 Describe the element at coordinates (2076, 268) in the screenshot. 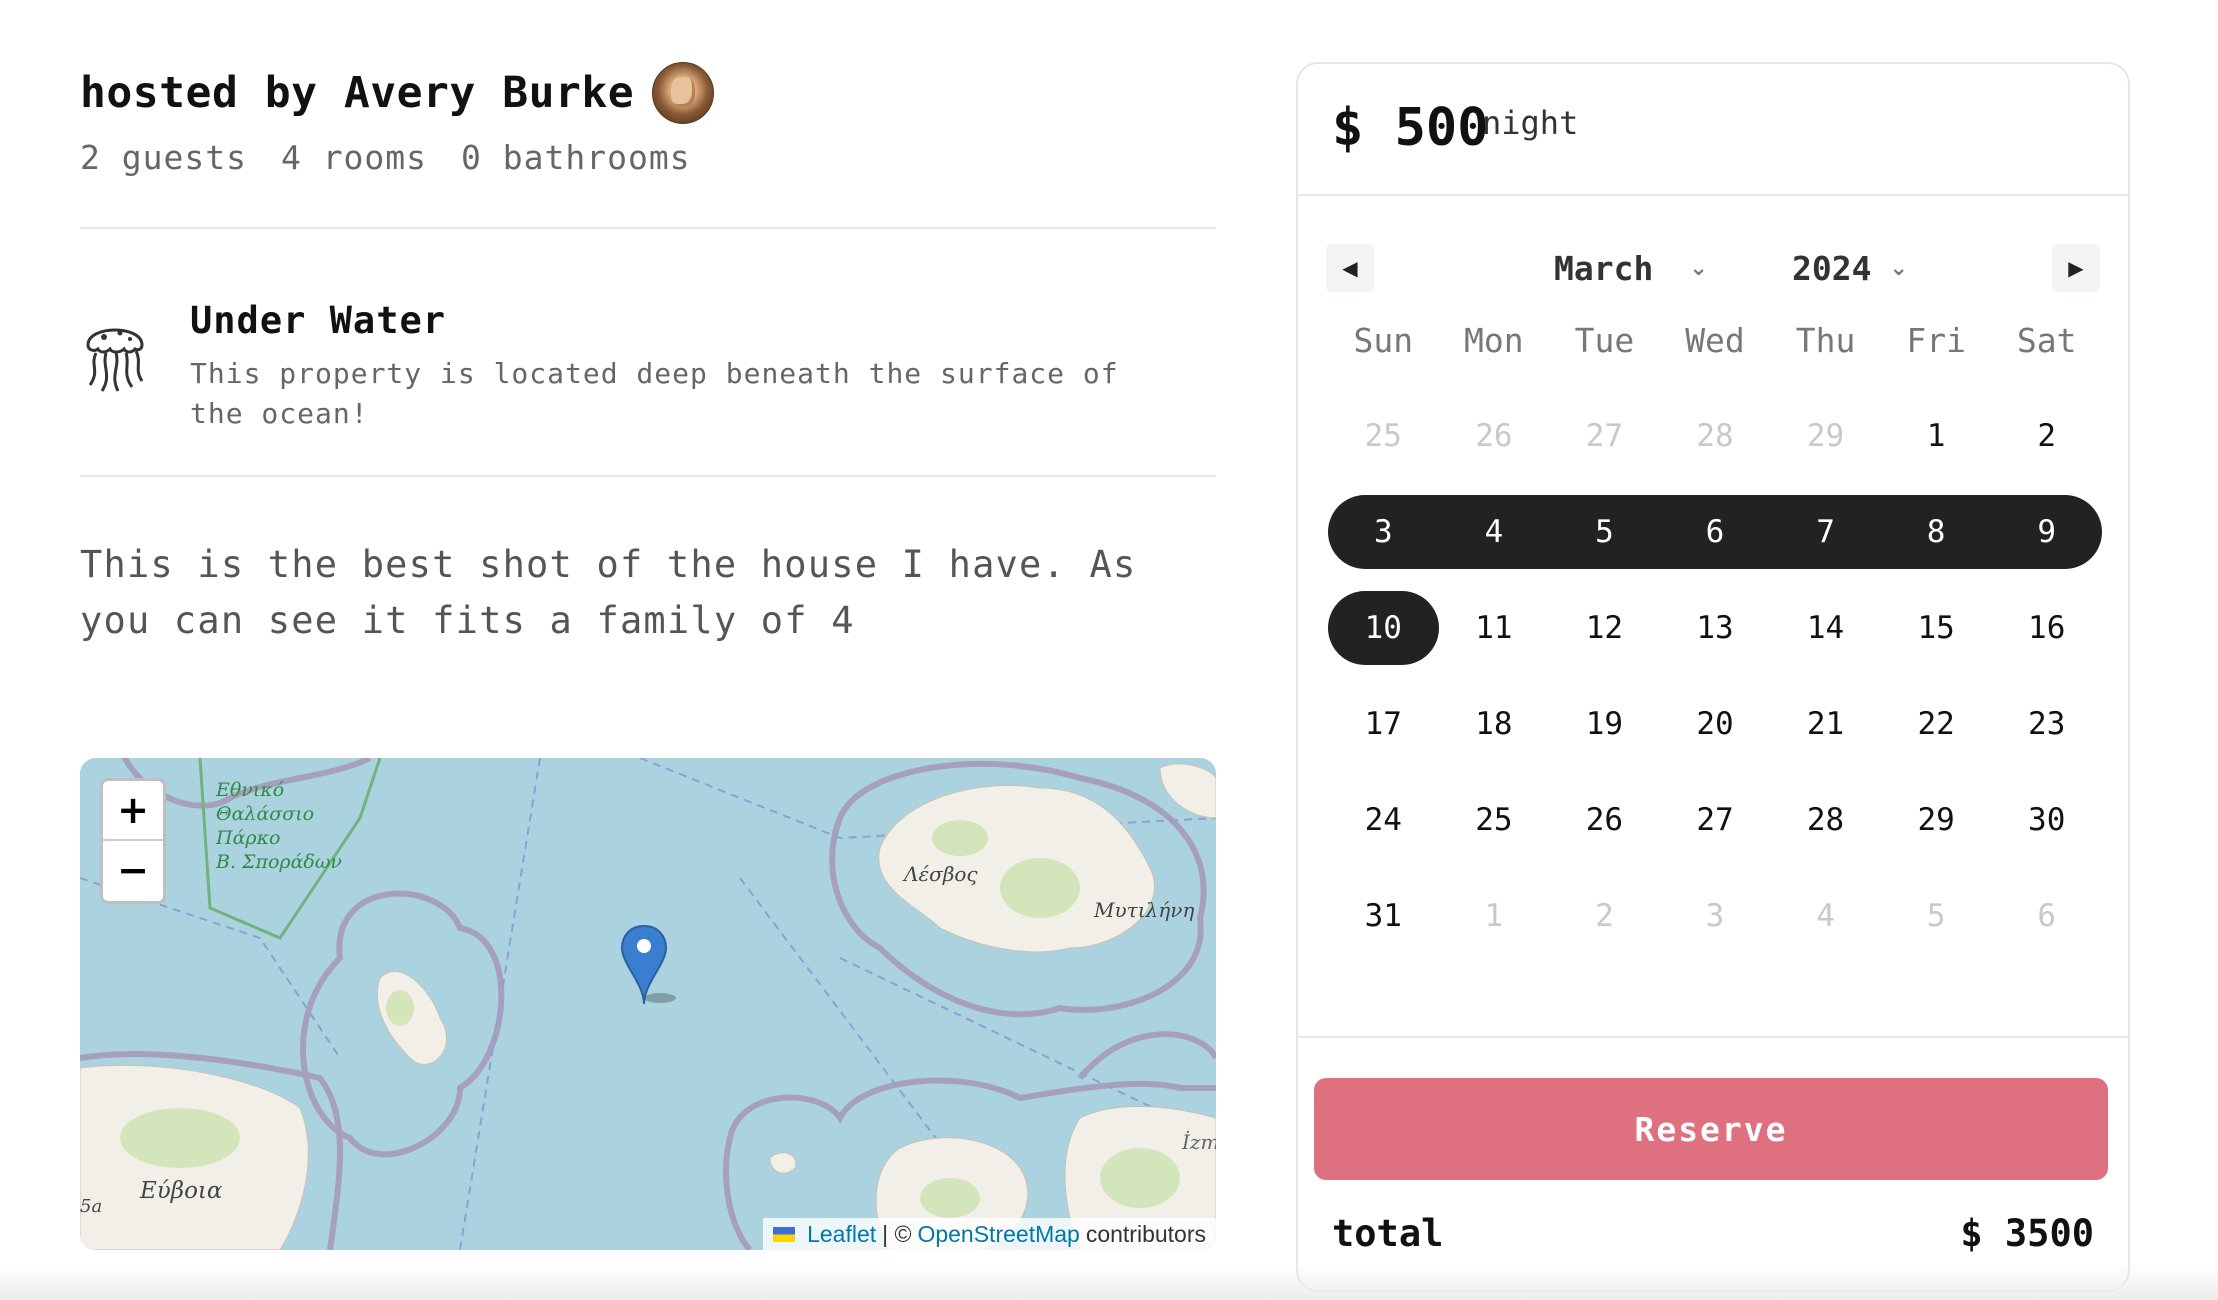

I see `next-month-button: ▶` at that location.